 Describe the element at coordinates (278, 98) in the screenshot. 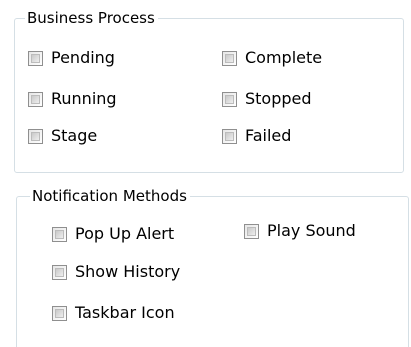

I see `stopped-label: Stopped` at that location.